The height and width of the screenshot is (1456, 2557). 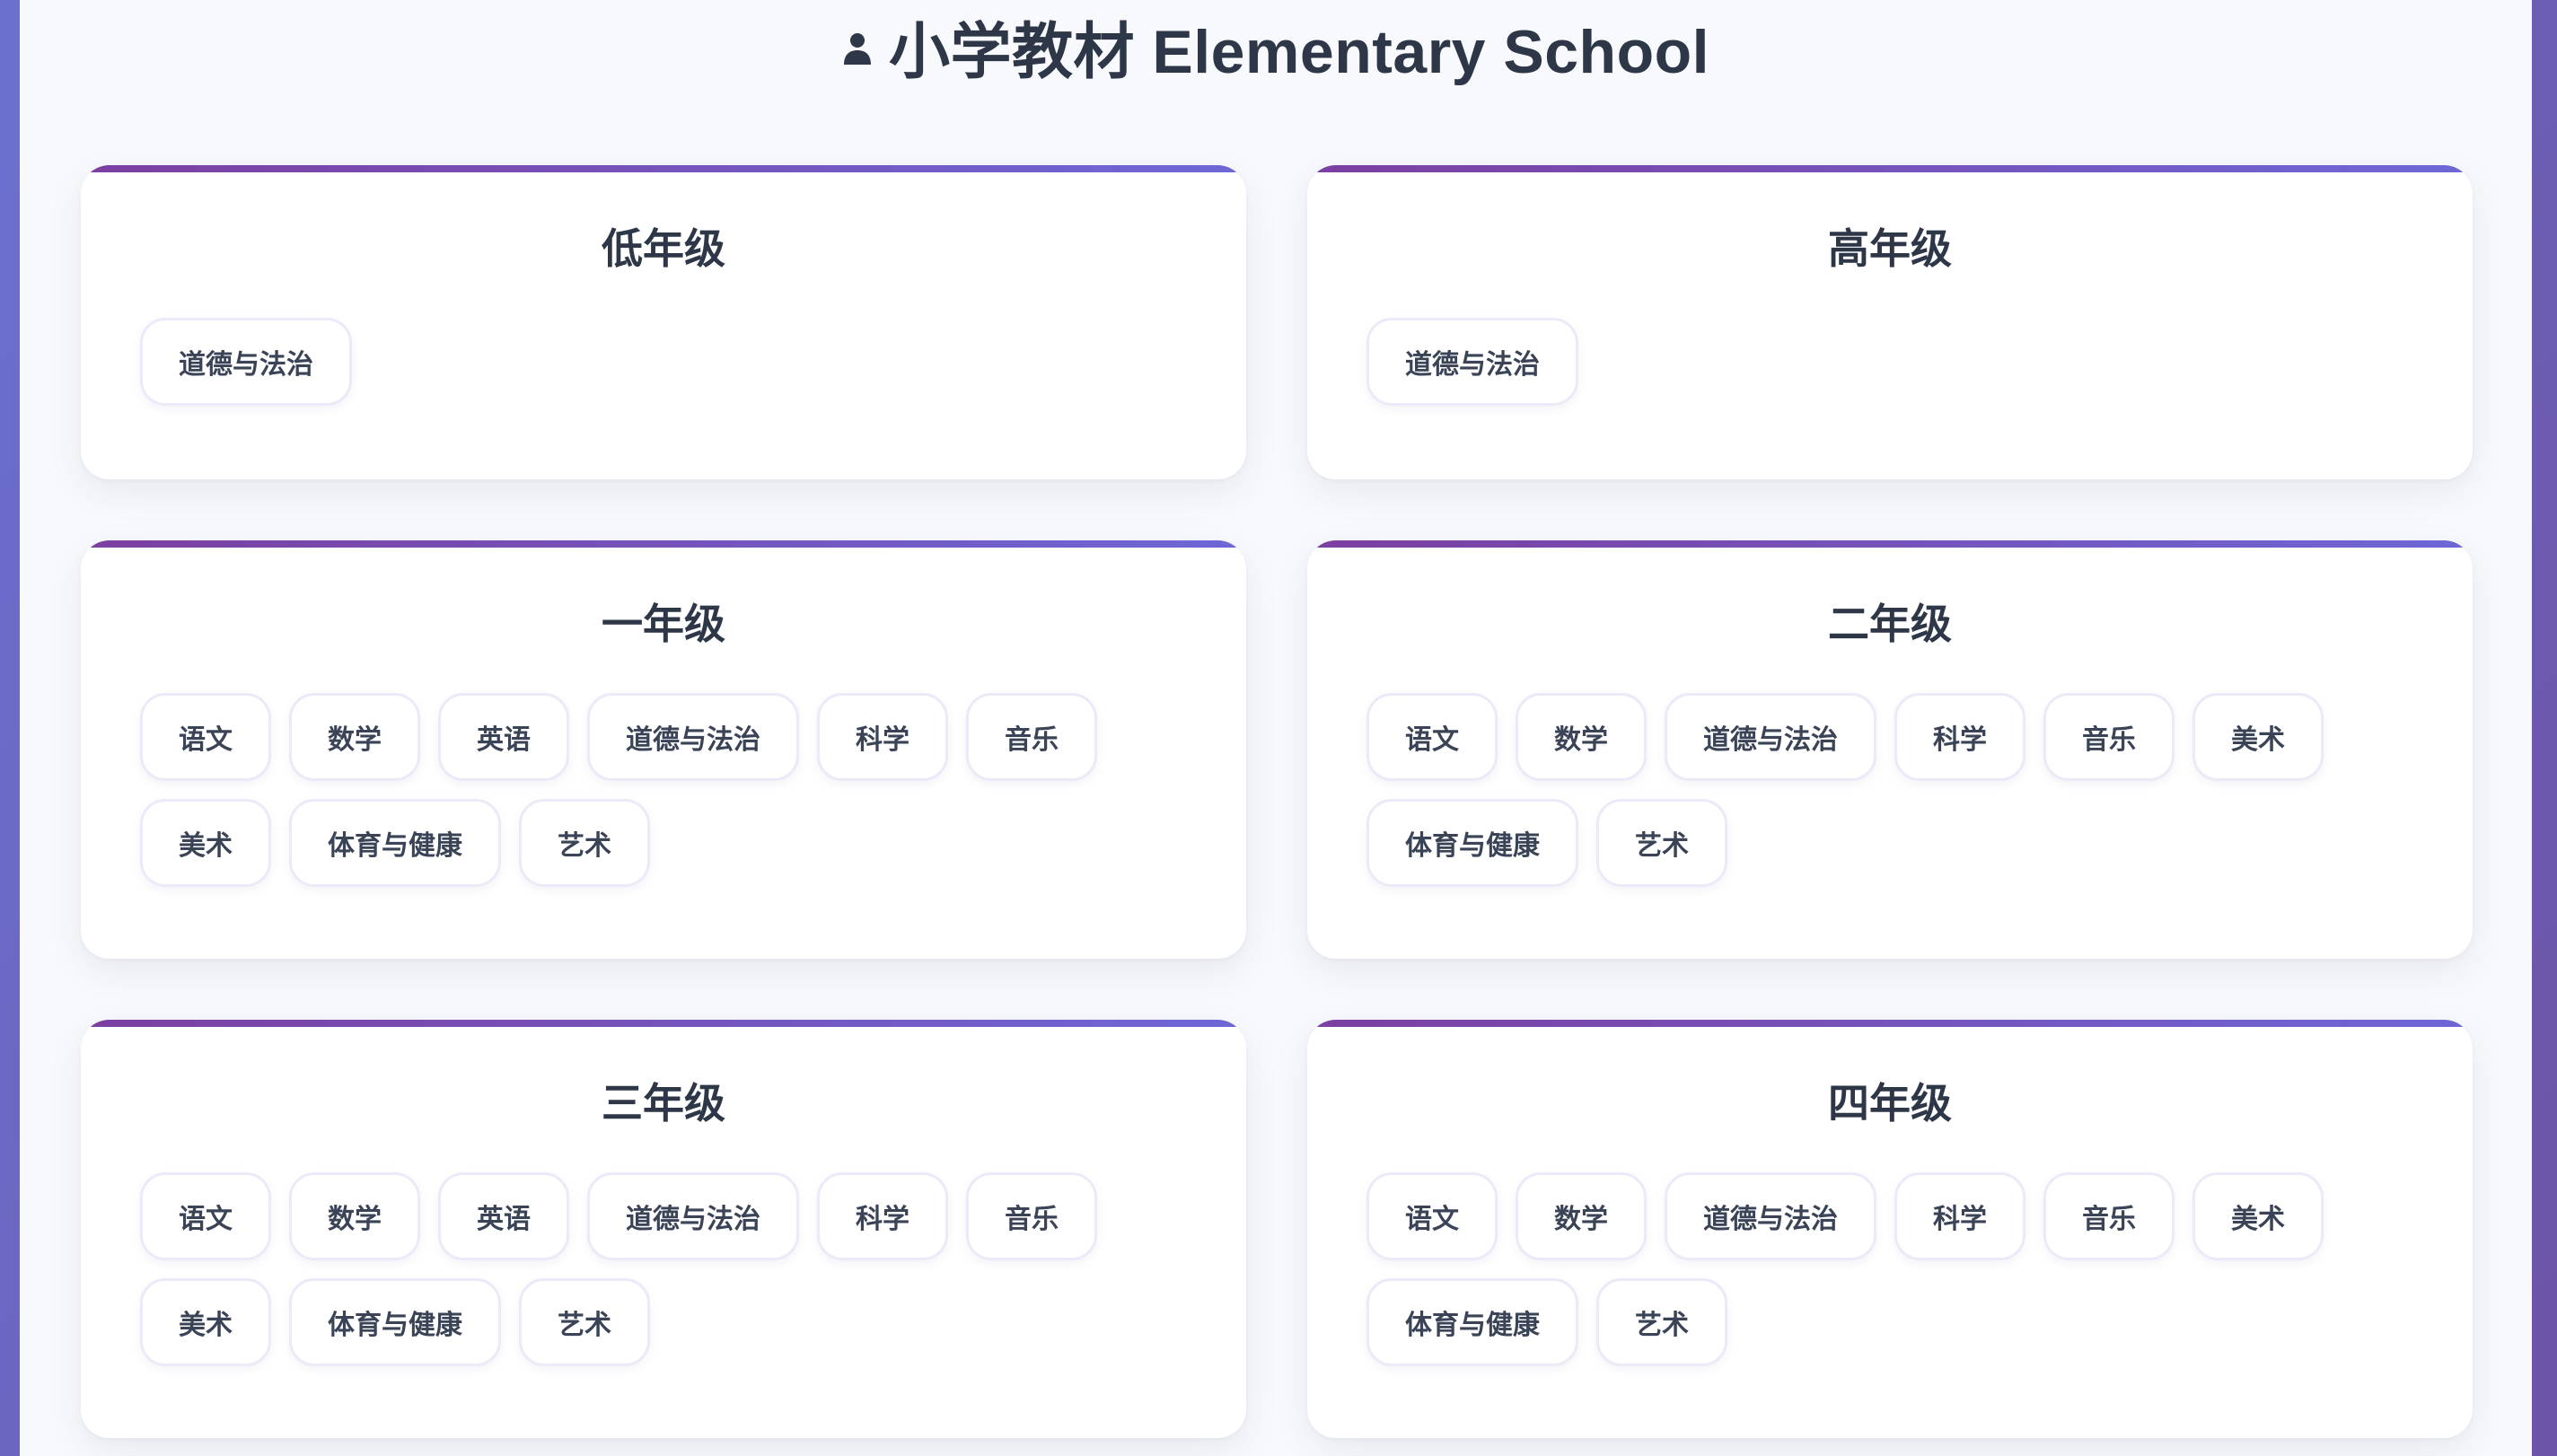 I want to click on grade-card: 四年级 语文 数学 道德与法治 科学 音乐 美术 体育与健康 艺术, so click(x=1890, y=1229).